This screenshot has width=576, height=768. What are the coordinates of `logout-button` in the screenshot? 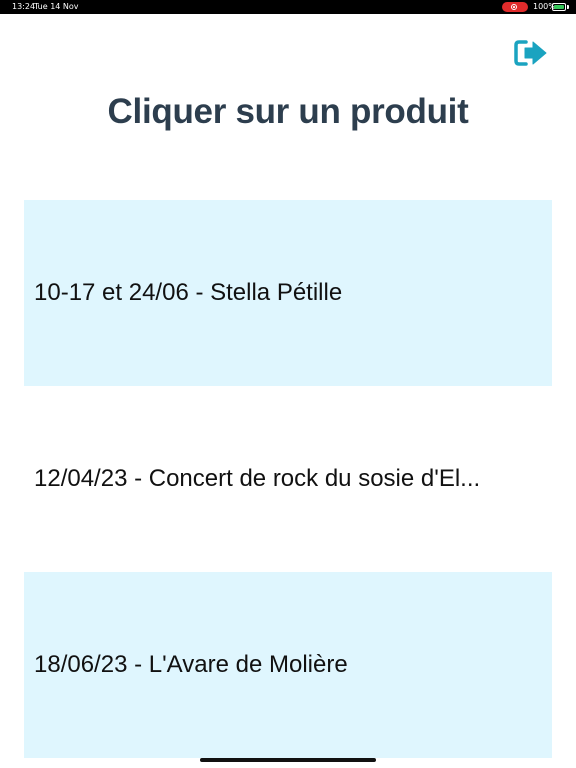 It's located at (531, 53).